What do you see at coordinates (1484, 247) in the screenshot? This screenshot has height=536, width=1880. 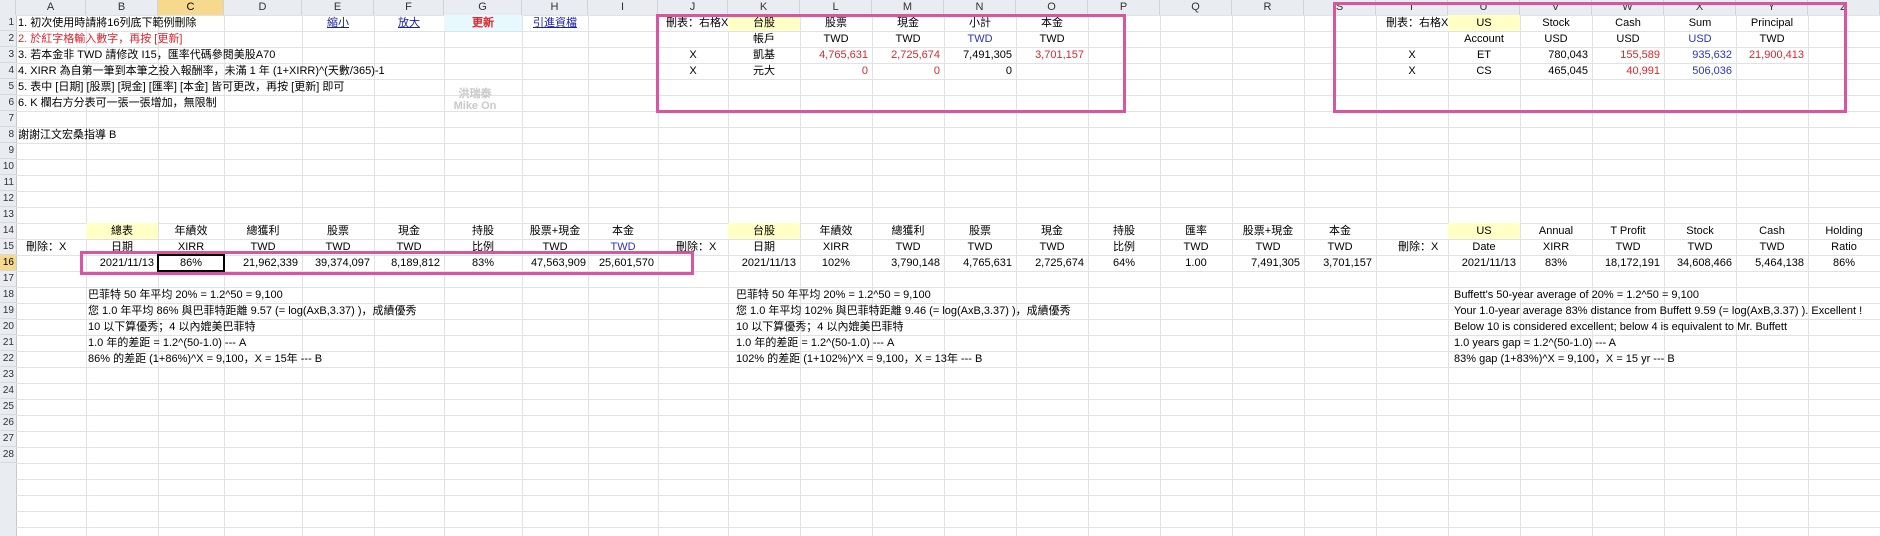 I see `summary-us-subheader: Date` at bounding box center [1484, 247].